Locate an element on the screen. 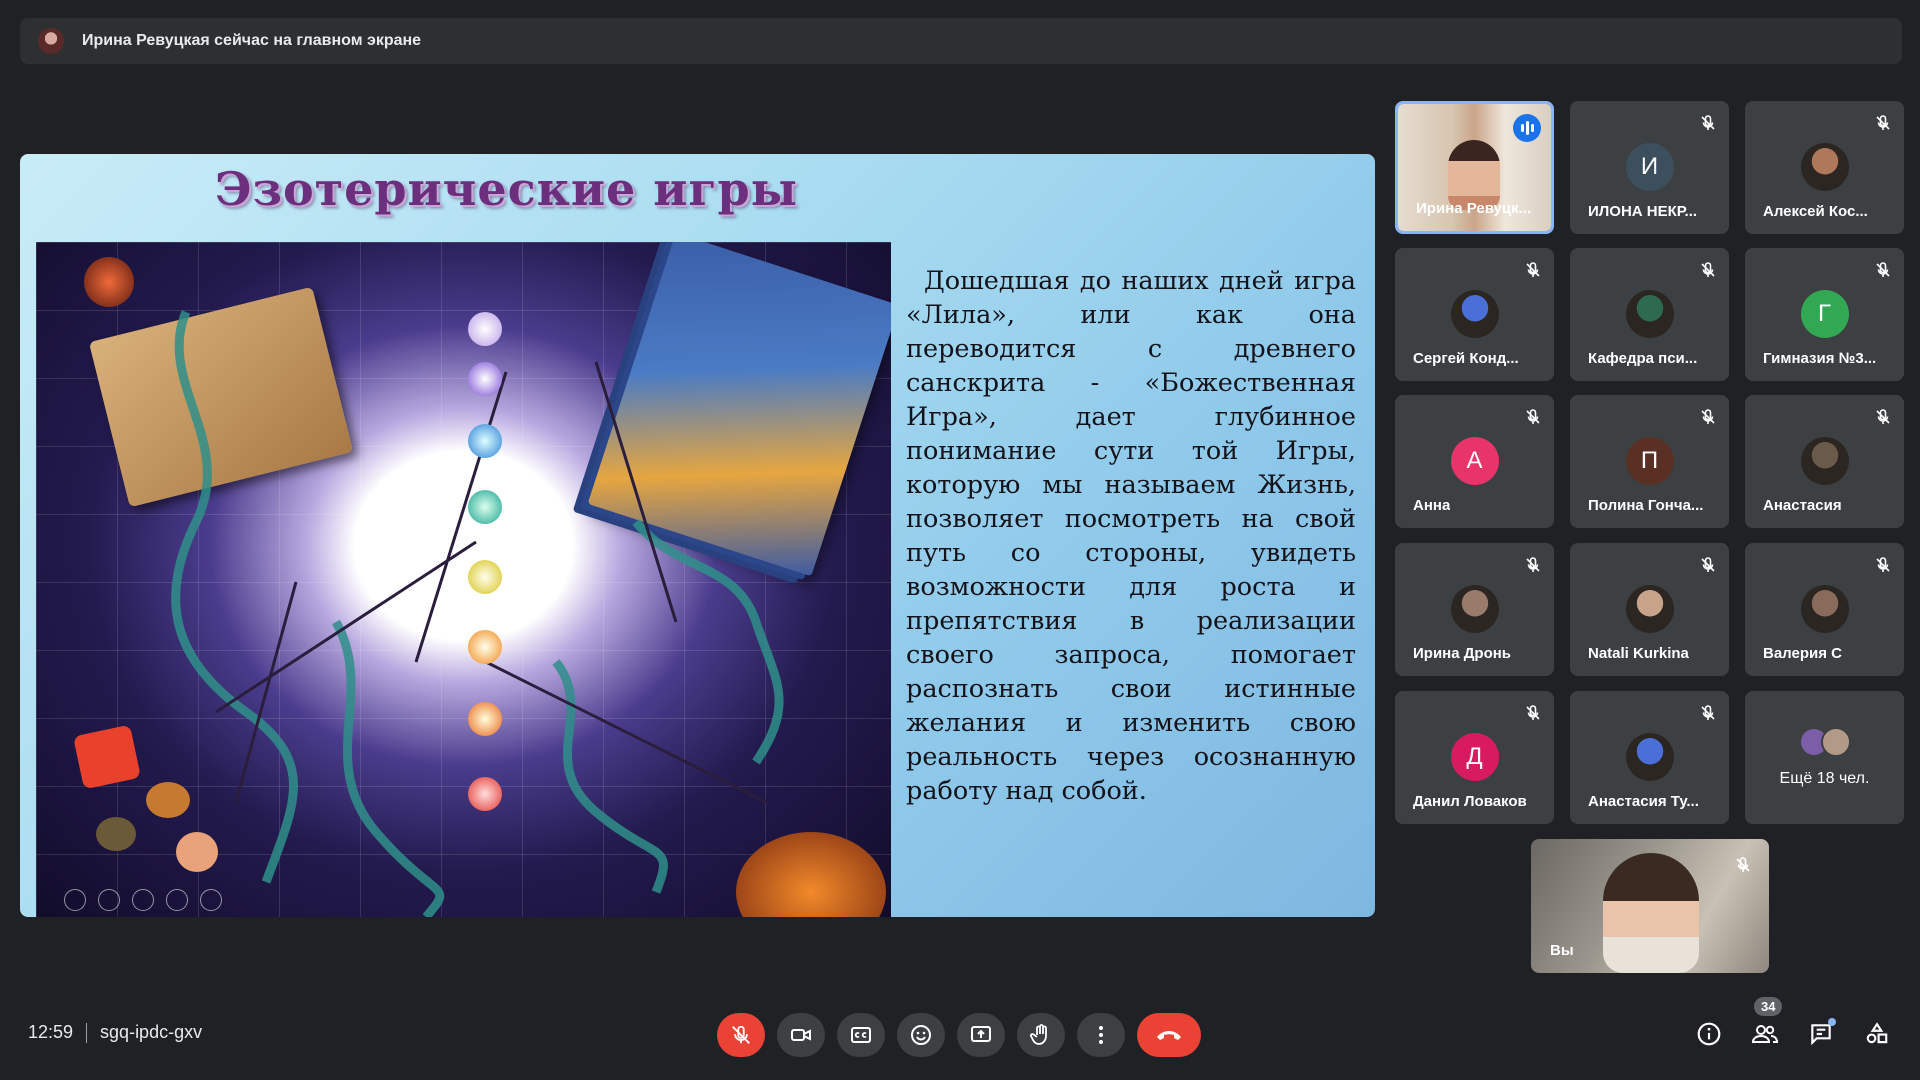  captions-button is located at coordinates (861, 1035).